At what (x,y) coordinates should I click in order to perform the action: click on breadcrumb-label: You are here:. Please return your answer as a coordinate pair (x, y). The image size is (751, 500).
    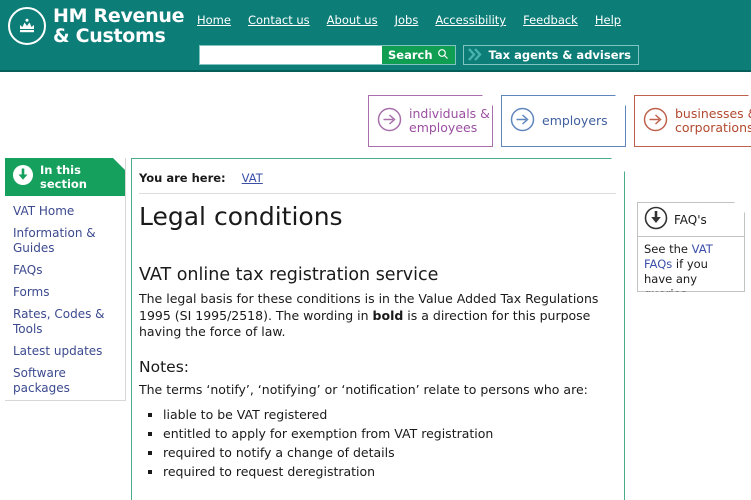
    Looking at the image, I should click on (182, 178).